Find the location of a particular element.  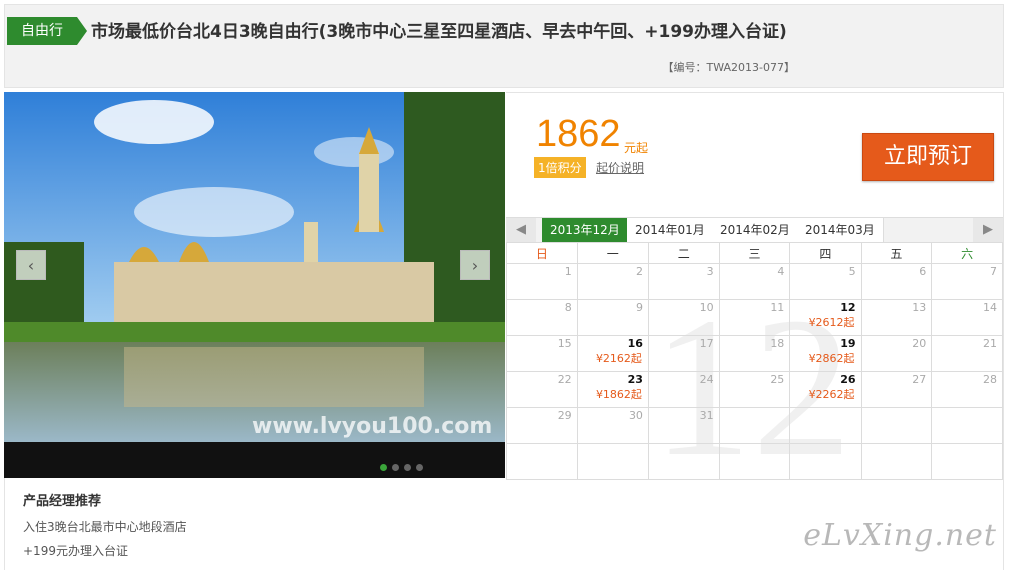

day-number: 7 is located at coordinates (993, 271).